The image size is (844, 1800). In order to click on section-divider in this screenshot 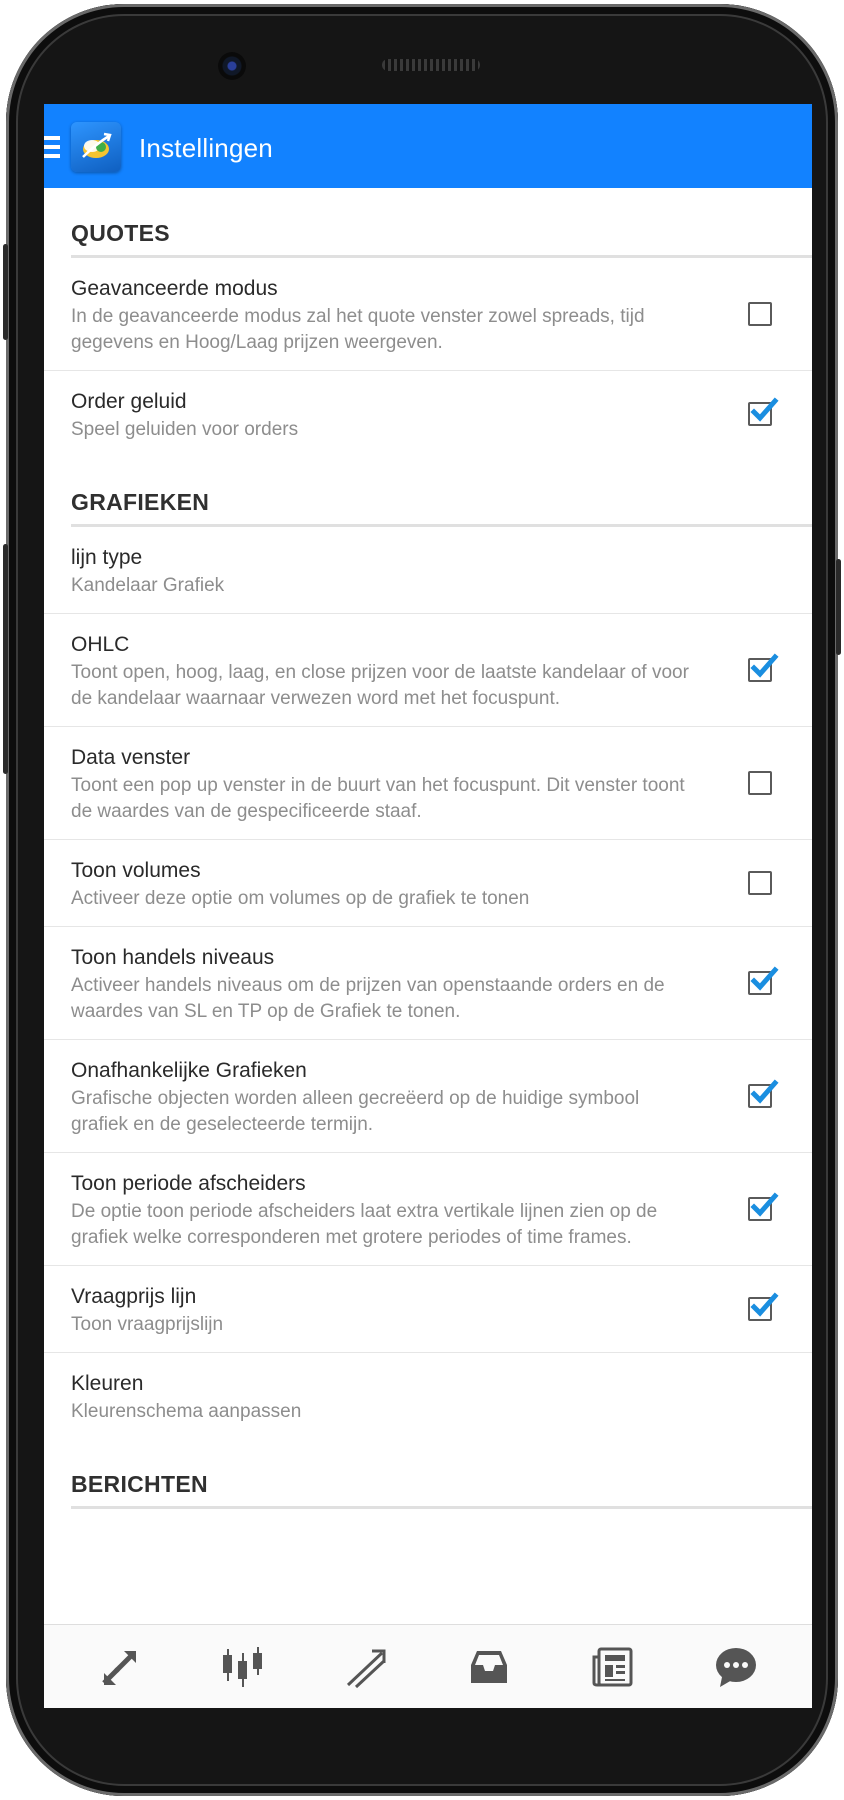, I will do `click(441, 1507)`.